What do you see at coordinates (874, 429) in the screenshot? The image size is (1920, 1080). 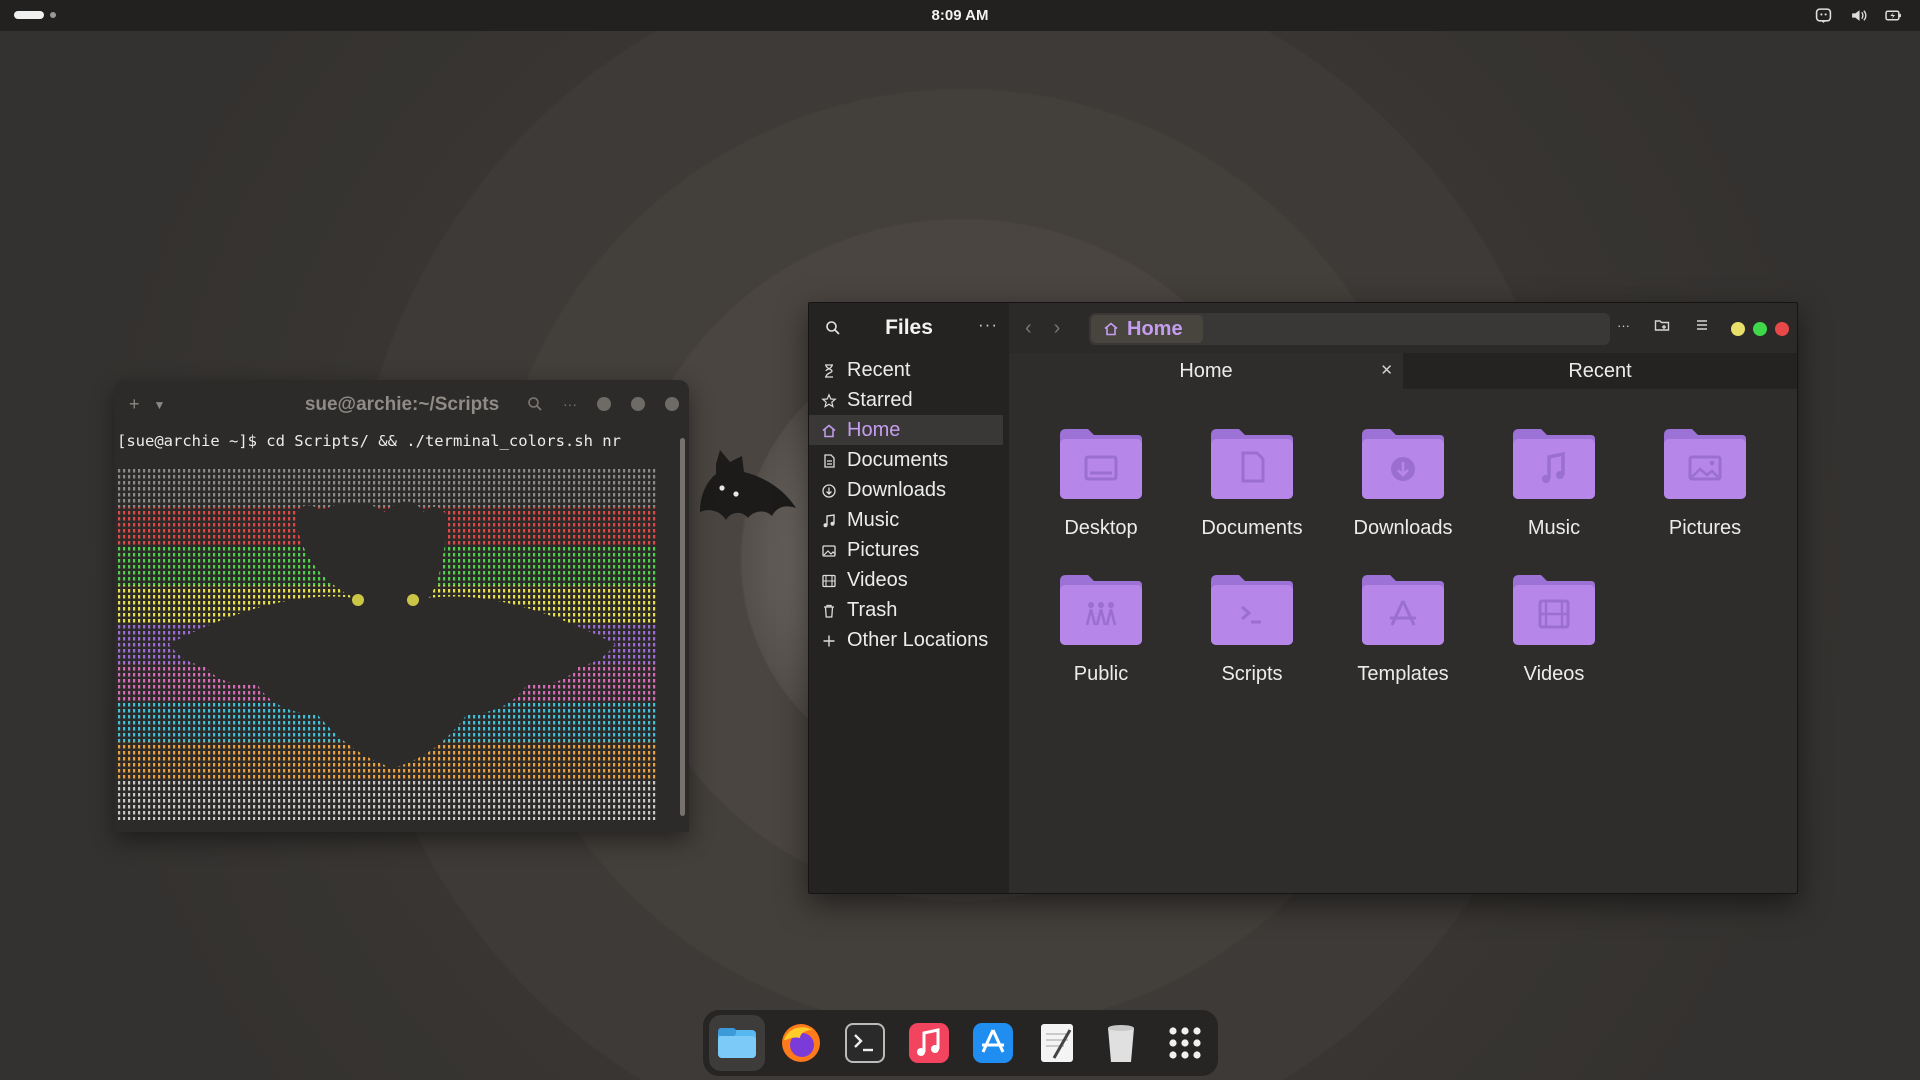 I see `sidebar-item-label: Home` at bounding box center [874, 429].